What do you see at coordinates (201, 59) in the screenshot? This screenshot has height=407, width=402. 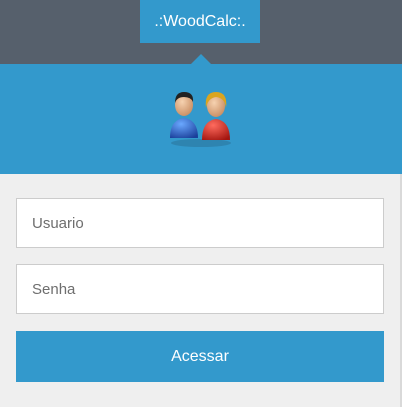 I see `title-pointer` at bounding box center [201, 59].